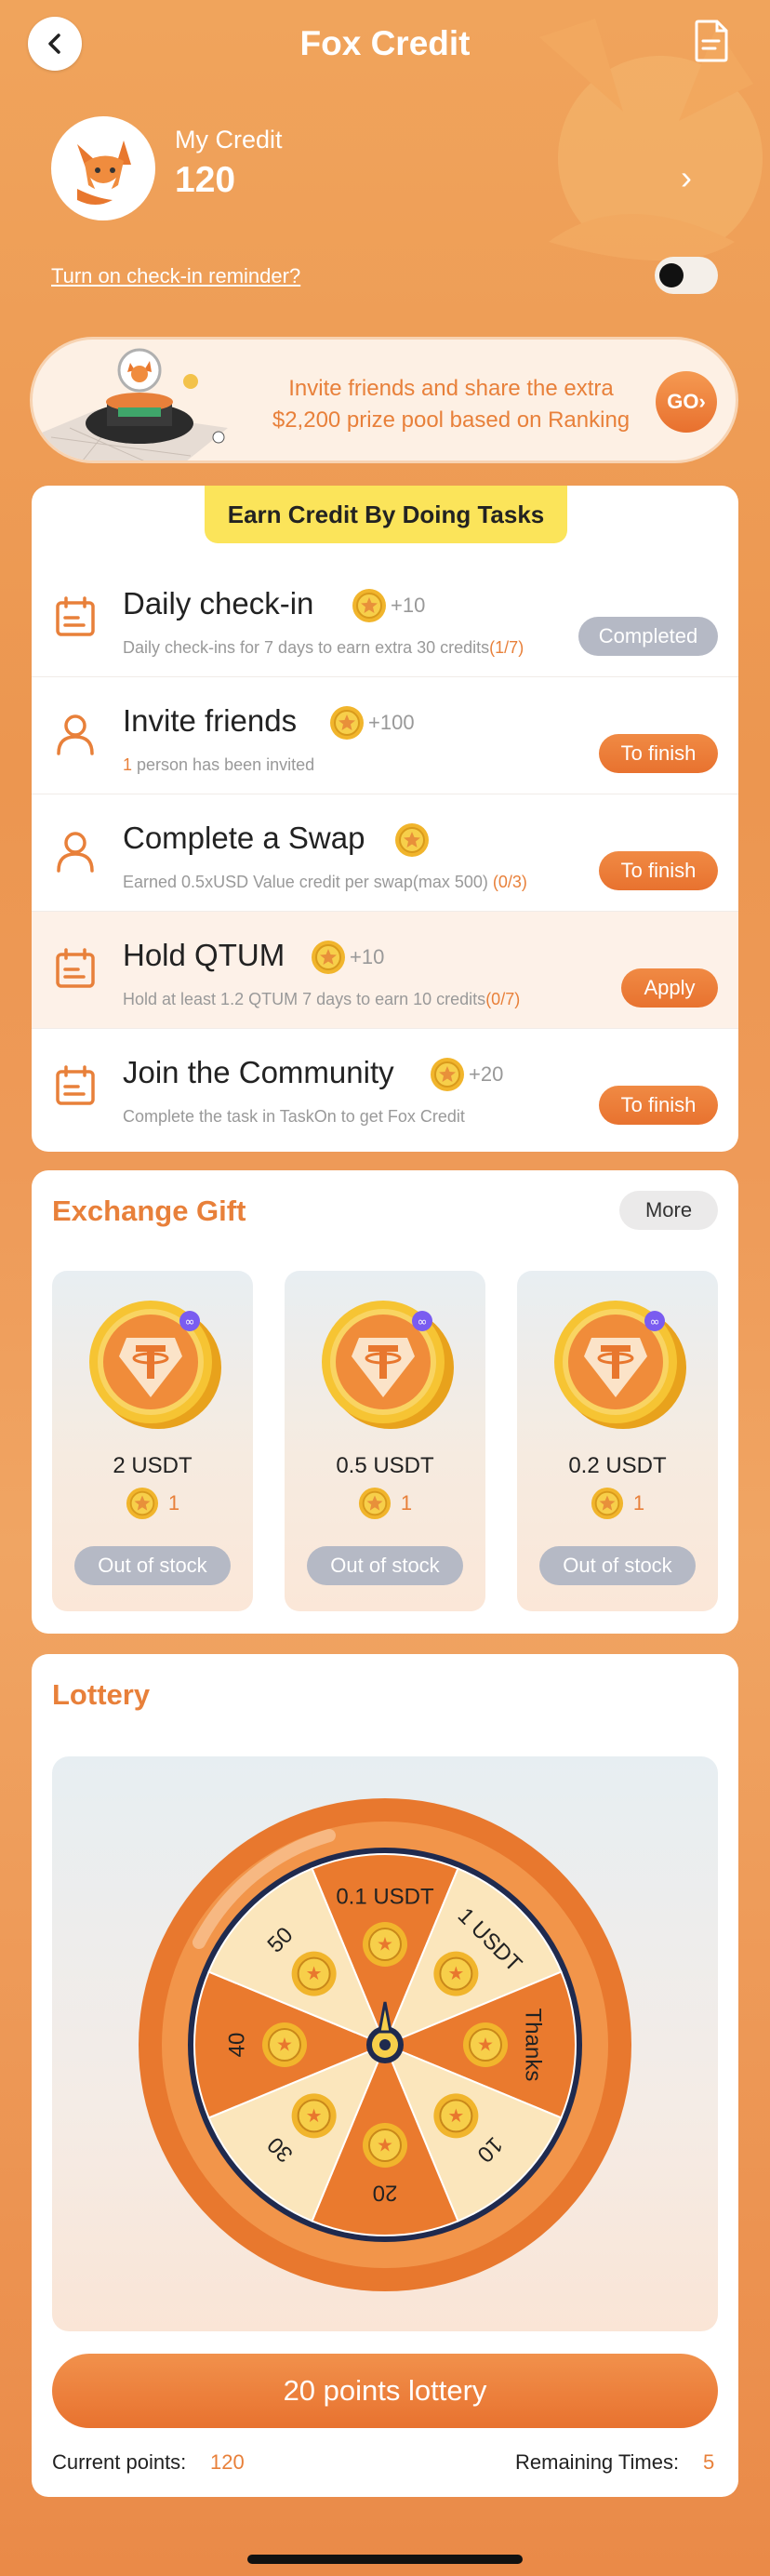  I want to click on banner-line-2: $2,200 prize pool based on Ranking, so click(451, 420).